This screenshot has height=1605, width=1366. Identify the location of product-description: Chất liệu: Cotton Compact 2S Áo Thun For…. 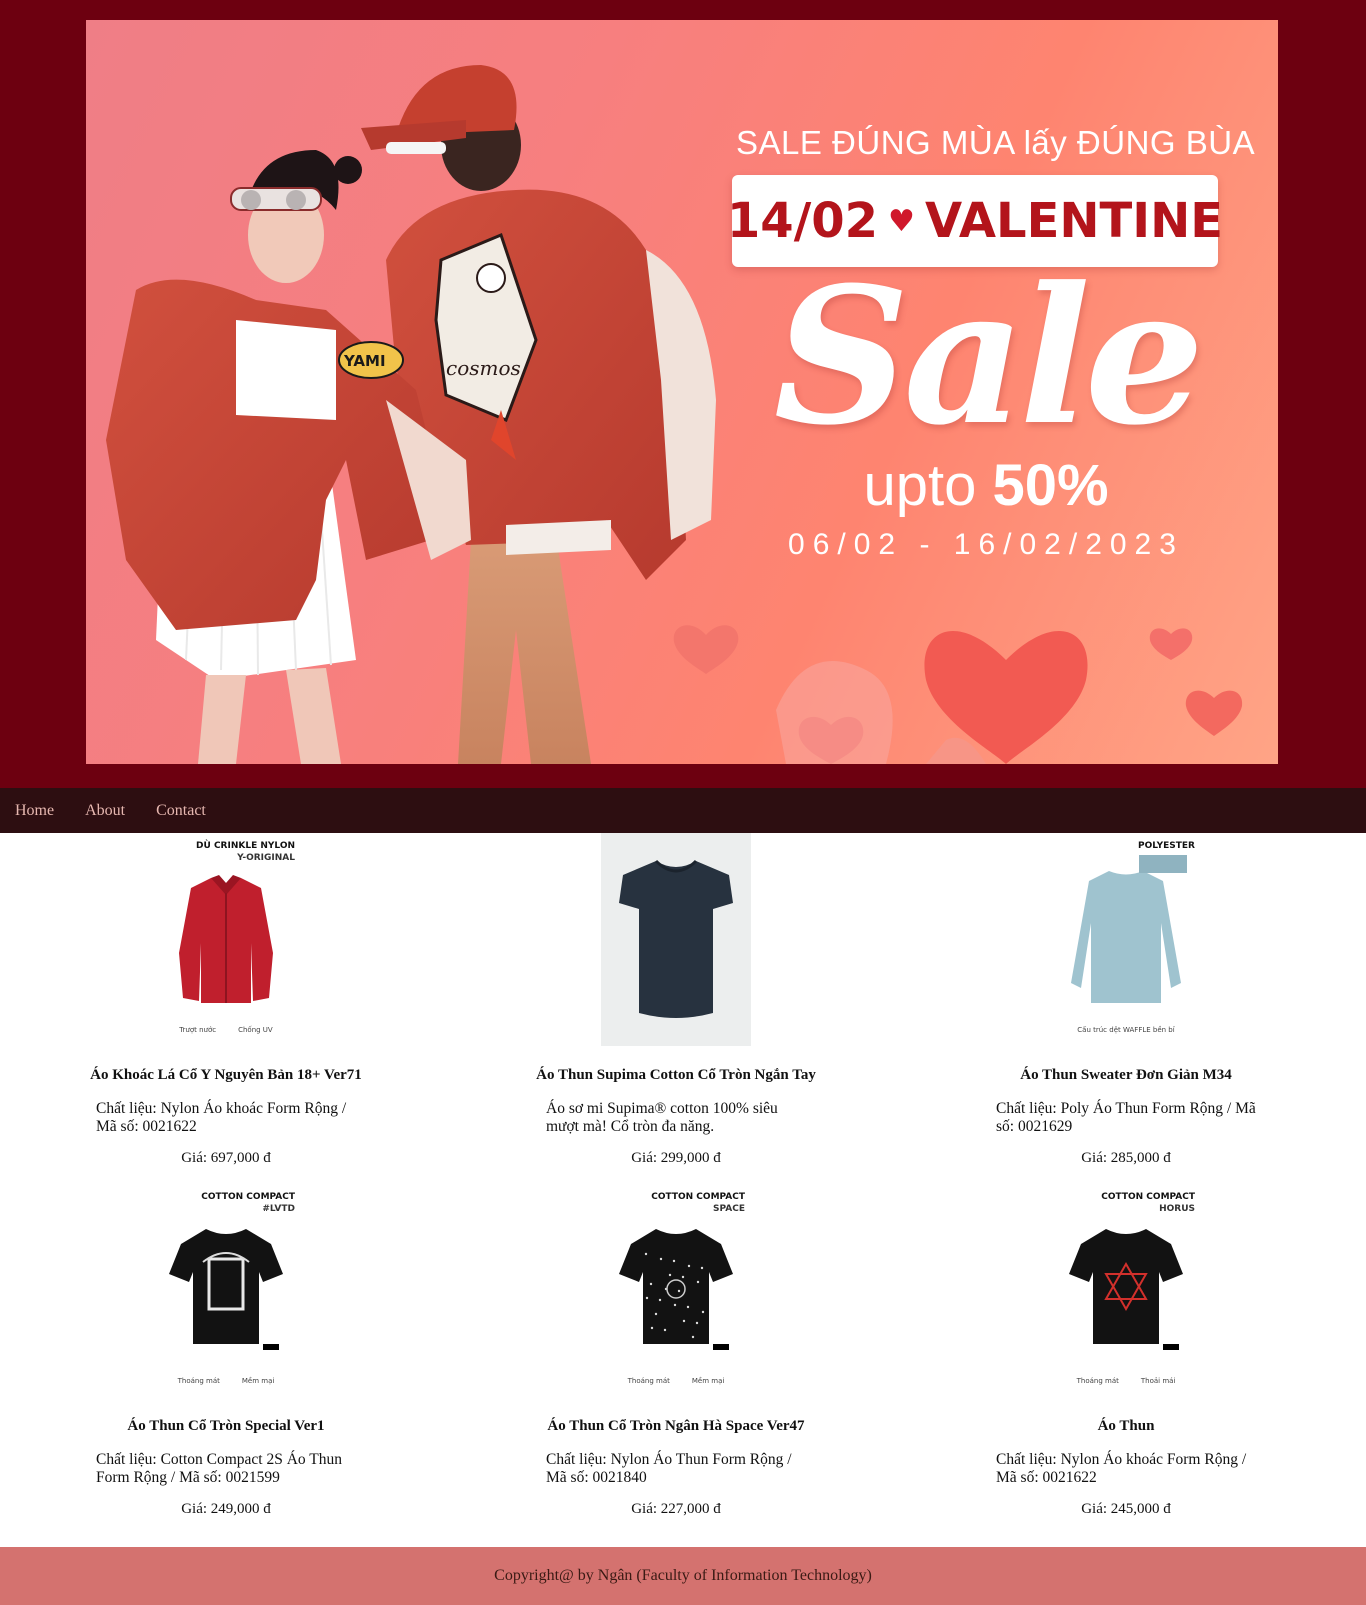
(219, 1468).